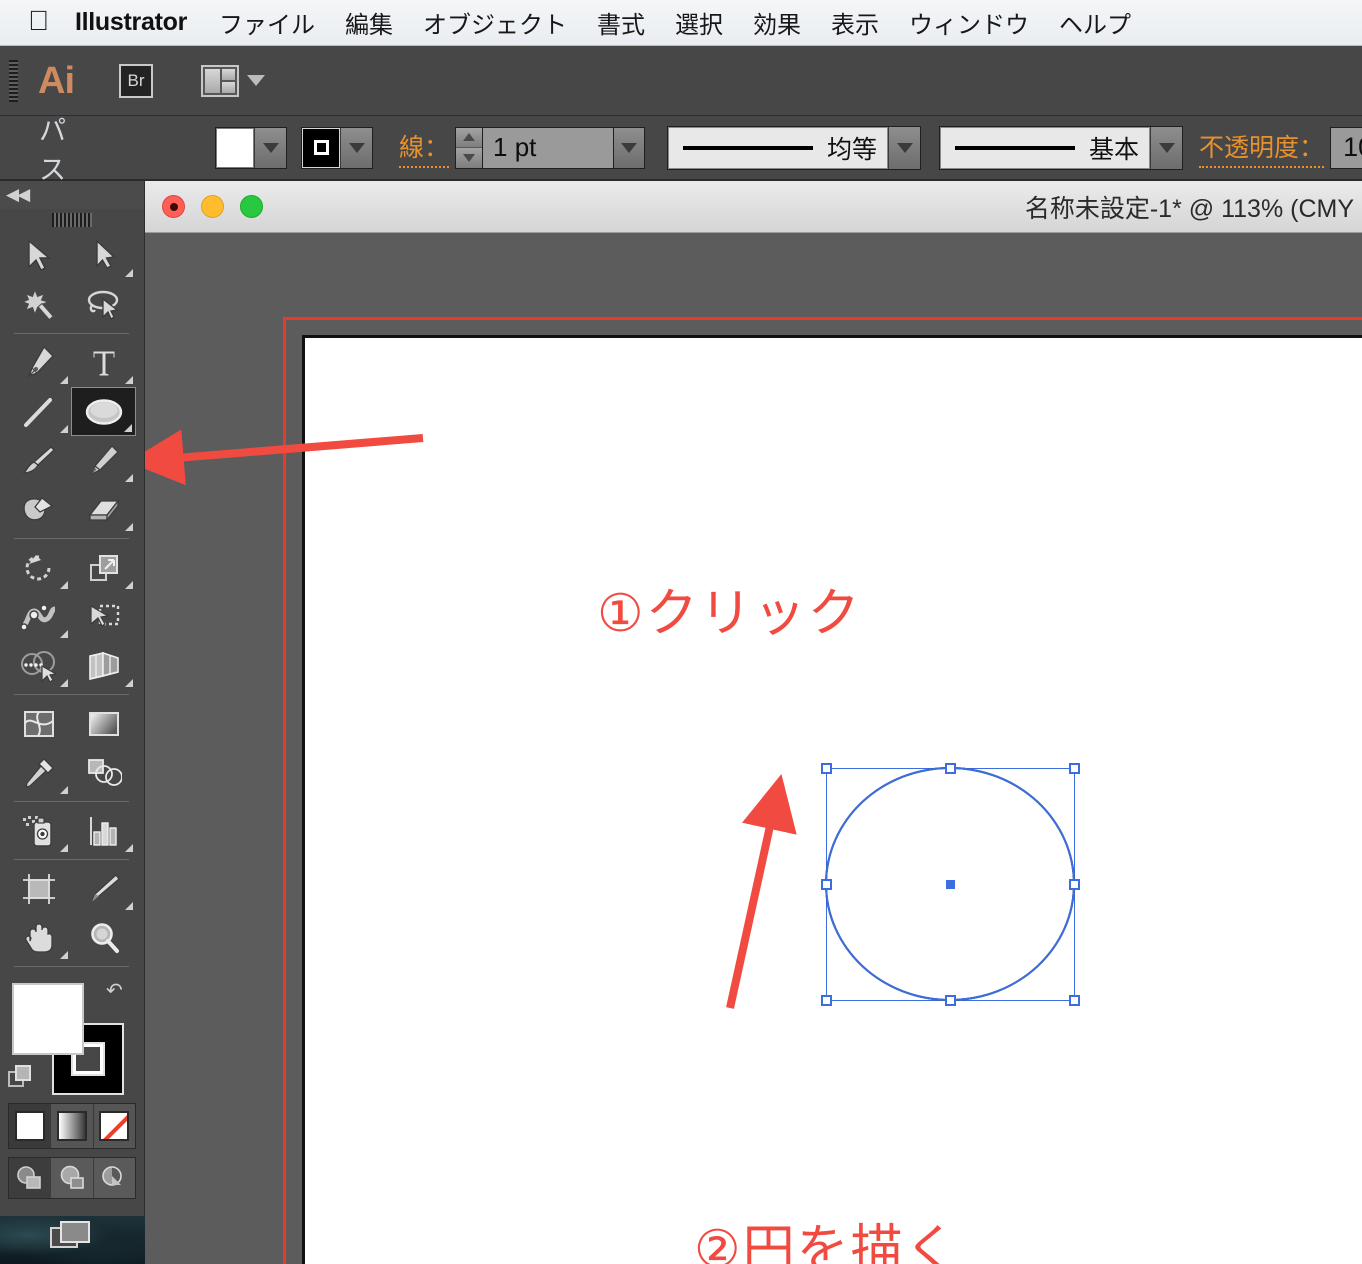 The height and width of the screenshot is (1264, 1362). Describe the element at coordinates (1095, 22) in the screenshot. I see `menu-item-help: ヘルプ` at that location.